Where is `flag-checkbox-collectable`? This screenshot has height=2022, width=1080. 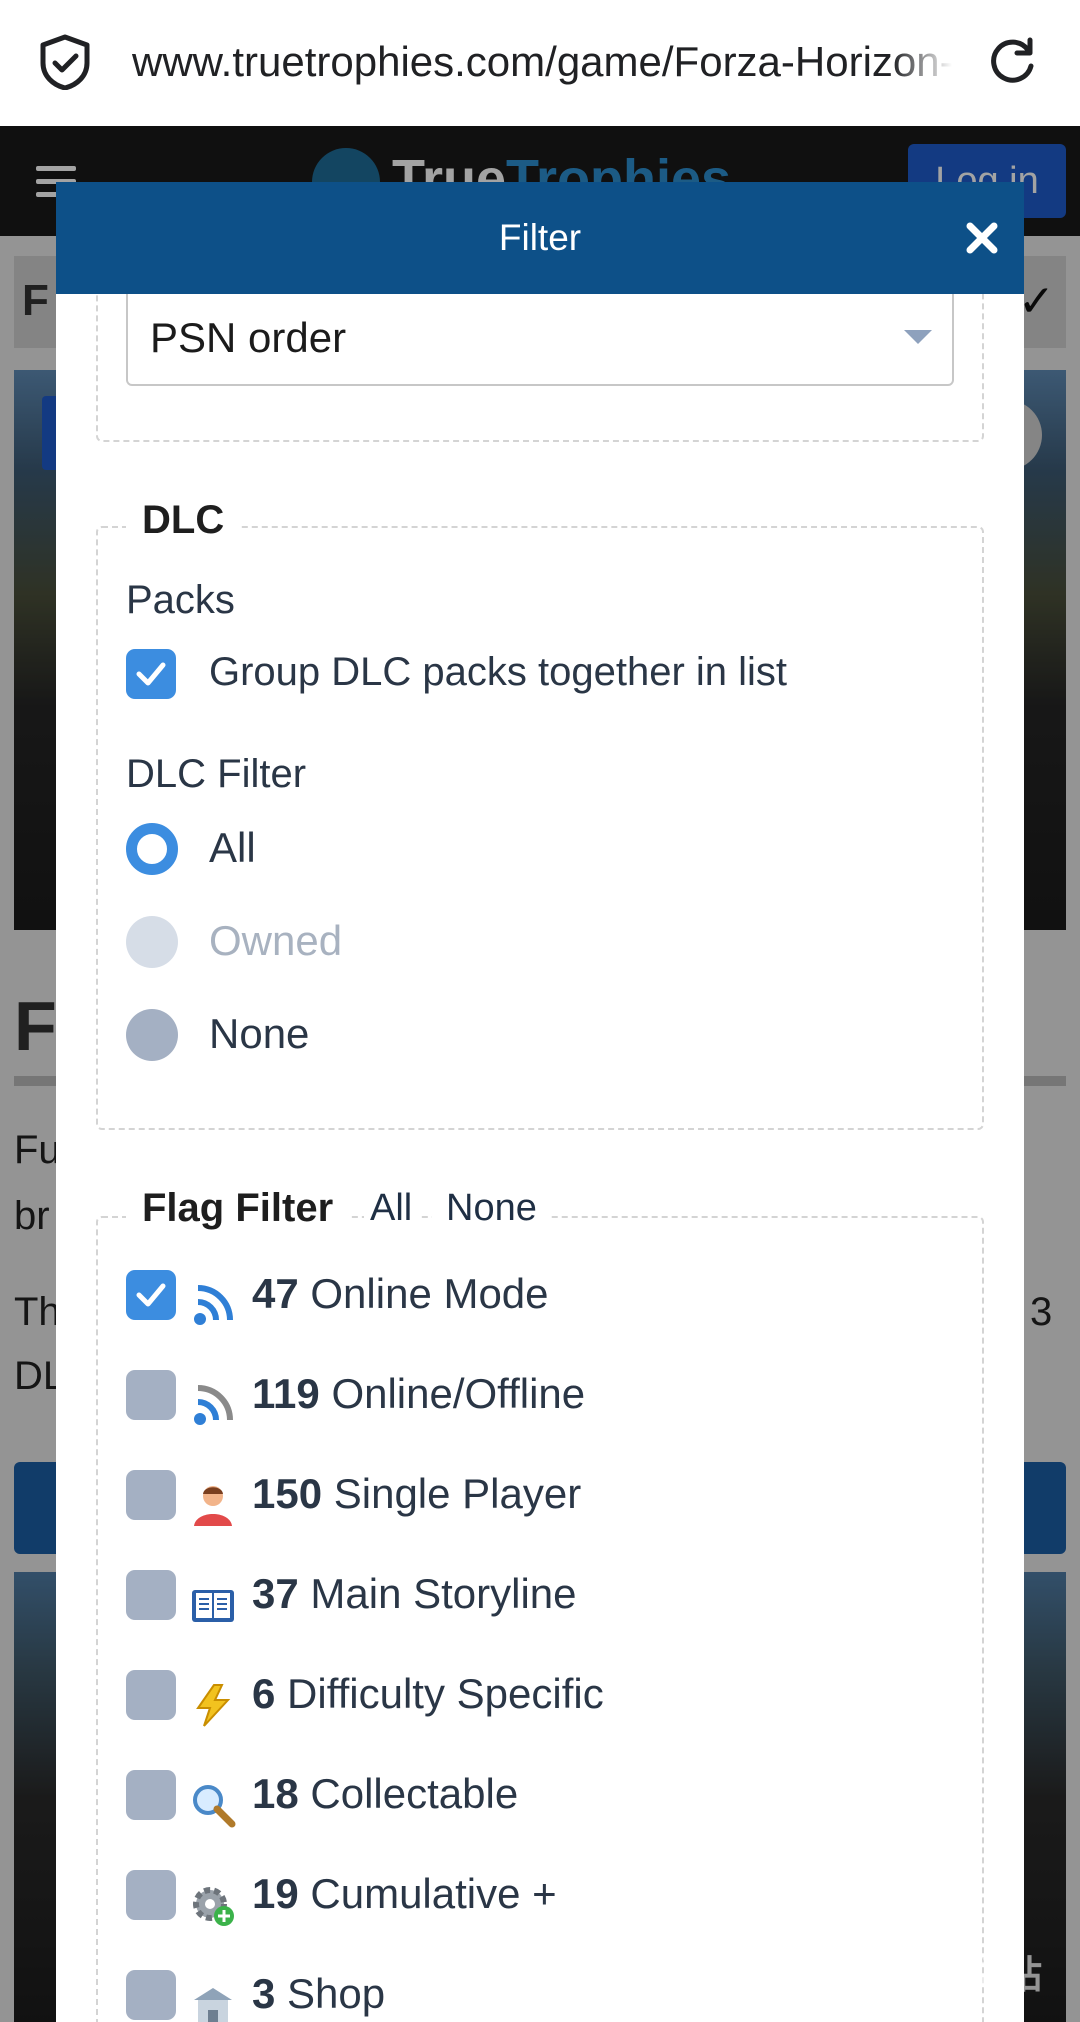 flag-checkbox-collectable is located at coordinates (151, 1795).